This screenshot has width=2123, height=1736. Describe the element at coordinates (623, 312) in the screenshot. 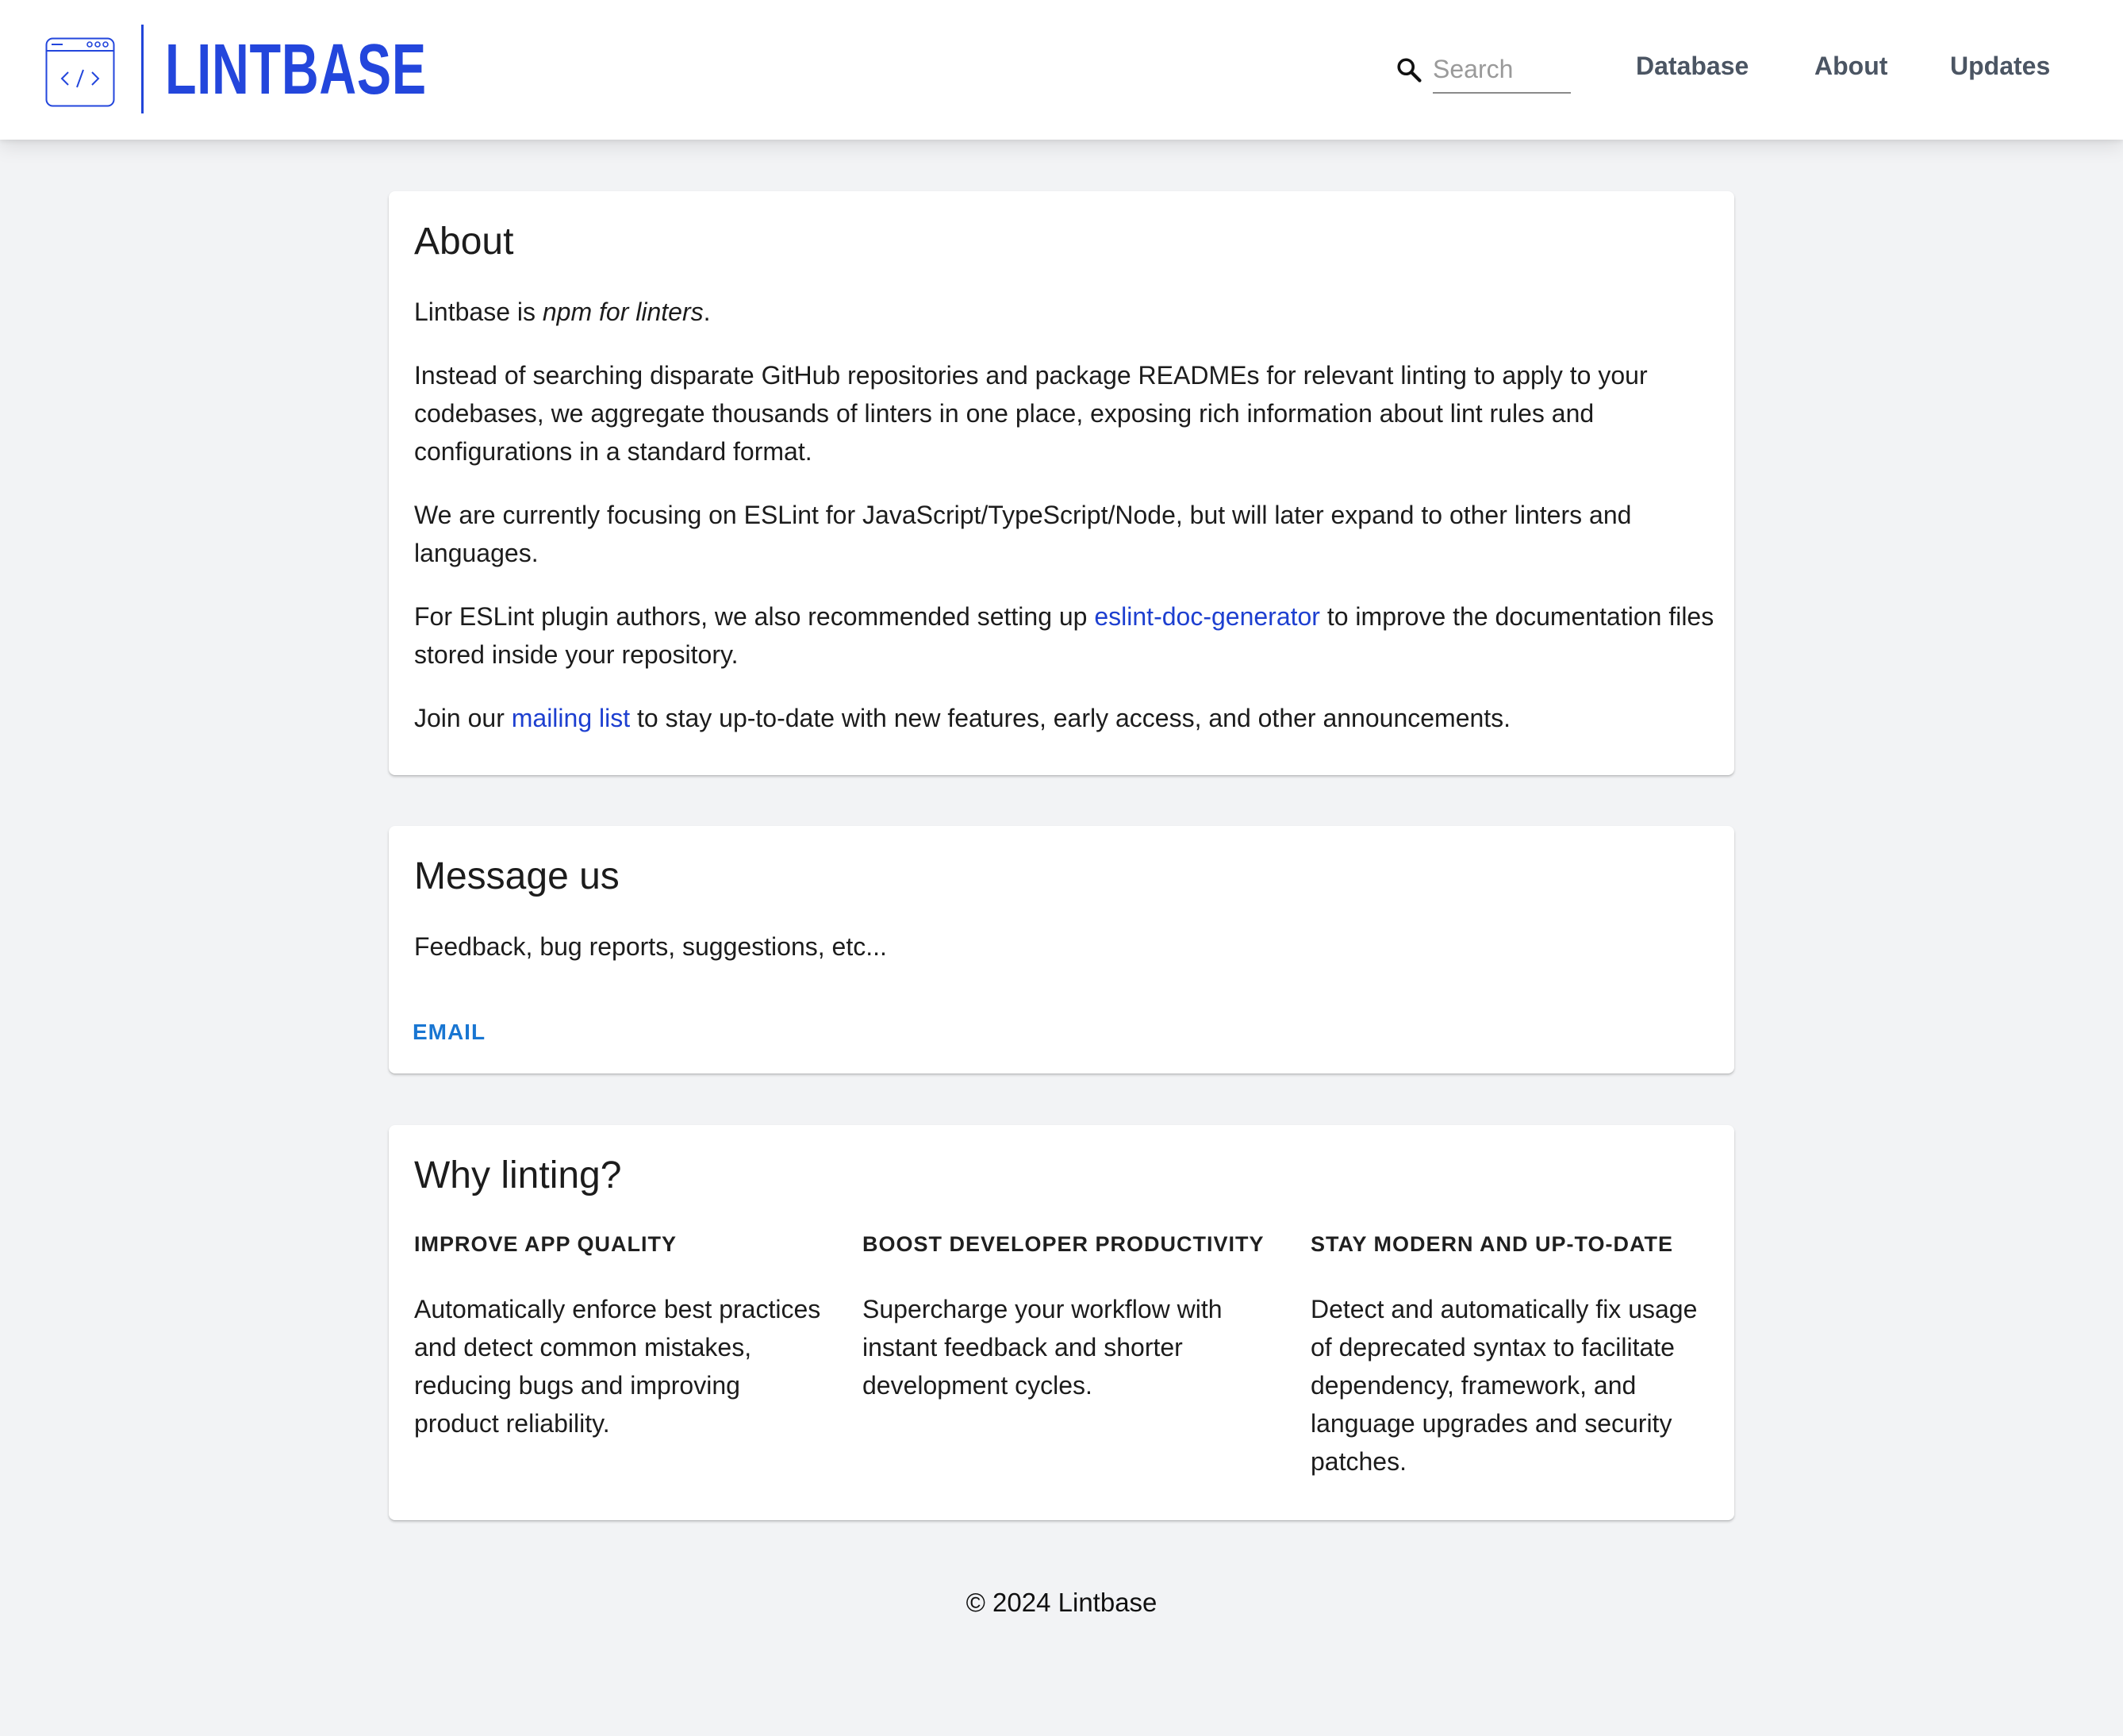

I see `about-intro-emphasis: npm for linters` at that location.